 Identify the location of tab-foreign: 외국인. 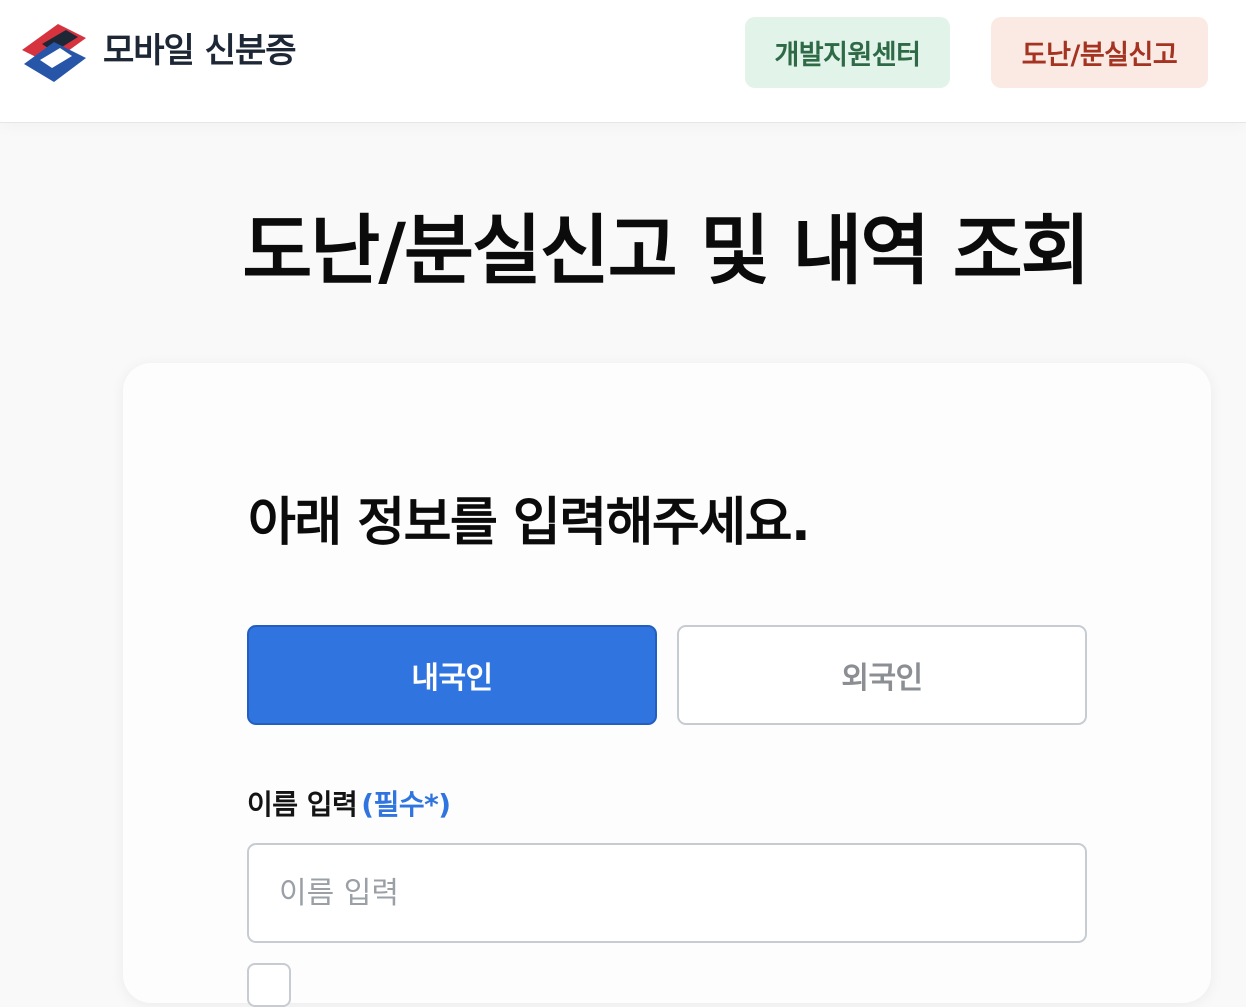
(882, 675).